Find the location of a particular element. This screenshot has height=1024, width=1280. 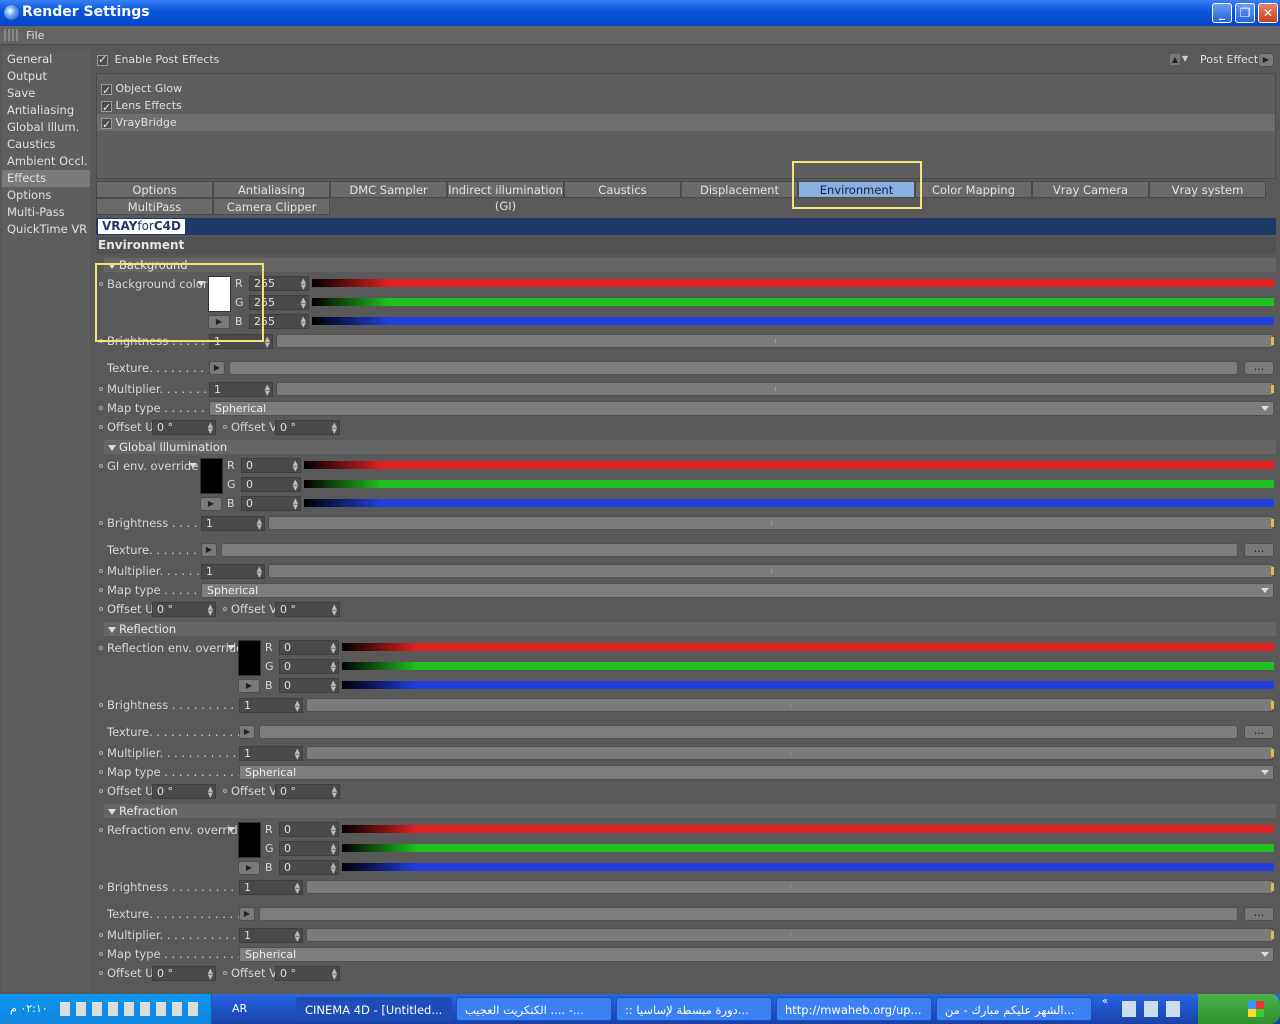

refraction-channel-b-slider is located at coordinates (808, 867).